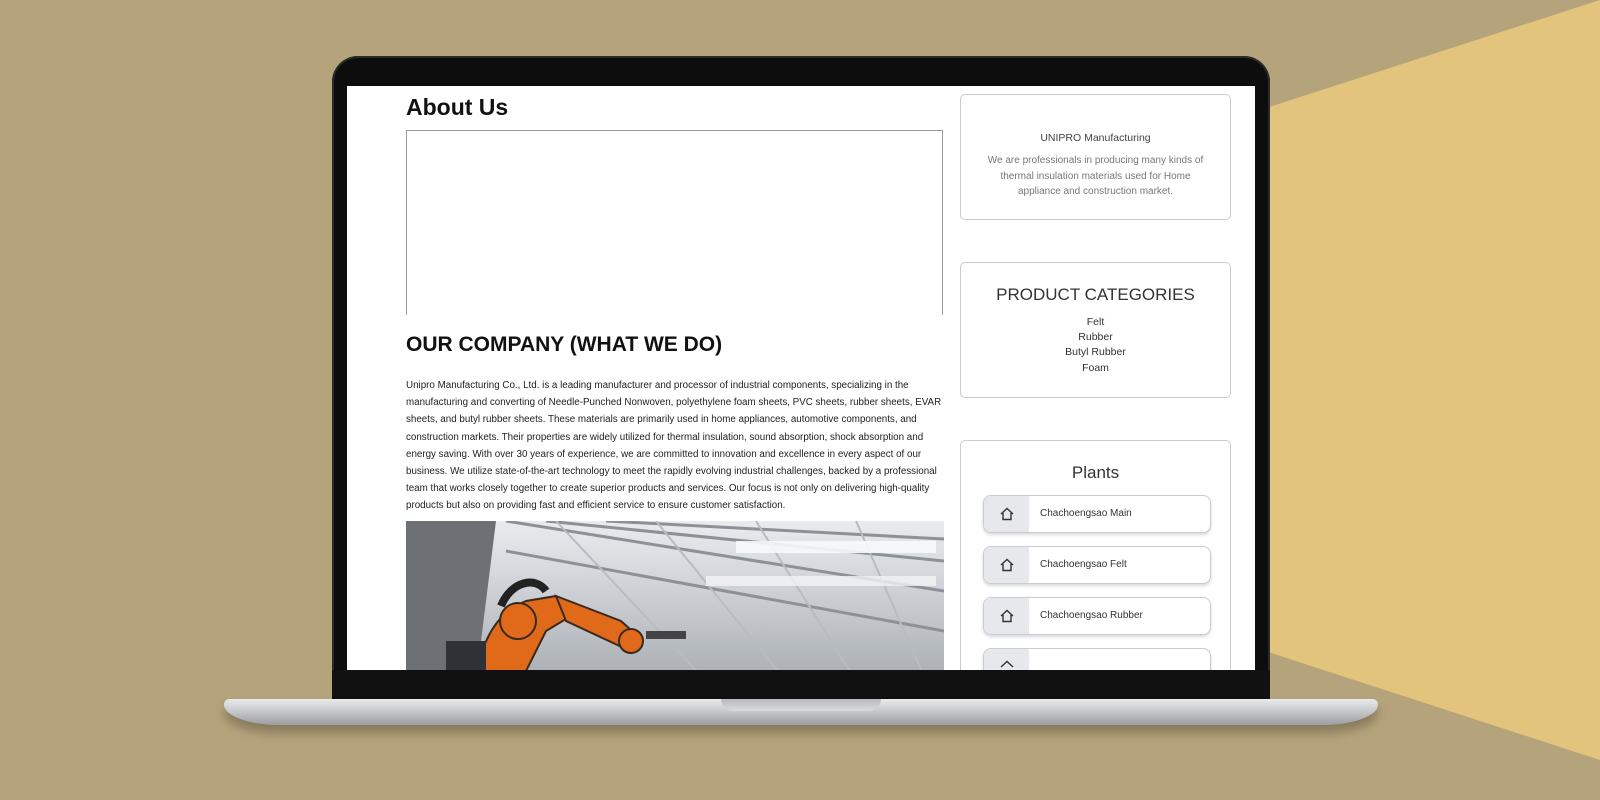 Image resolution: width=1600 pixels, height=800 pixels. What do you see at coordinates (564, 344) in the screenshot?
I see `section-heading: OUR COMPANY (WHAT WE DO)` at bounding box center [564, 344].